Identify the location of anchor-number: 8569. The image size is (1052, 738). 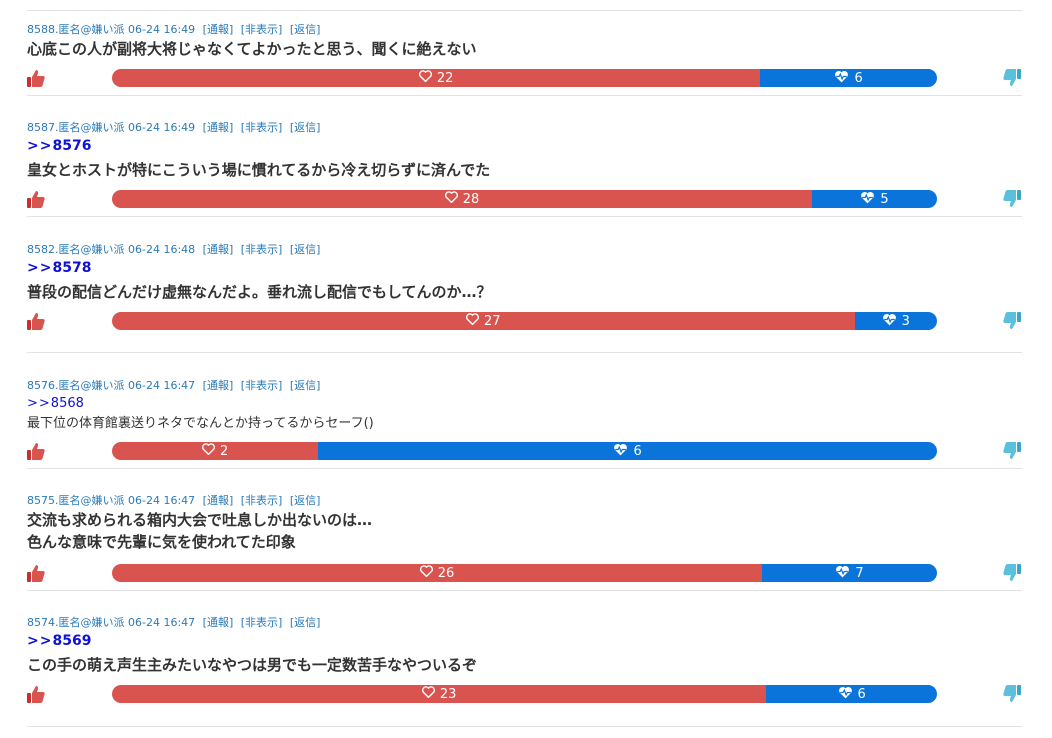
(72, 641).